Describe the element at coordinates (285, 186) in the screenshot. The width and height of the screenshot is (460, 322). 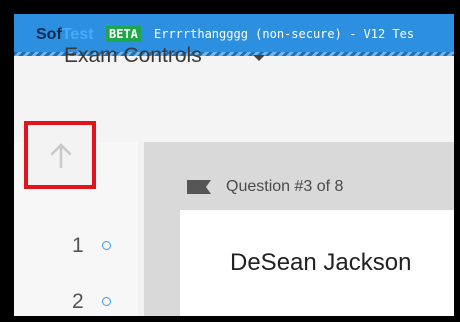
I see `question-header: Question #3 of 8` at that location.